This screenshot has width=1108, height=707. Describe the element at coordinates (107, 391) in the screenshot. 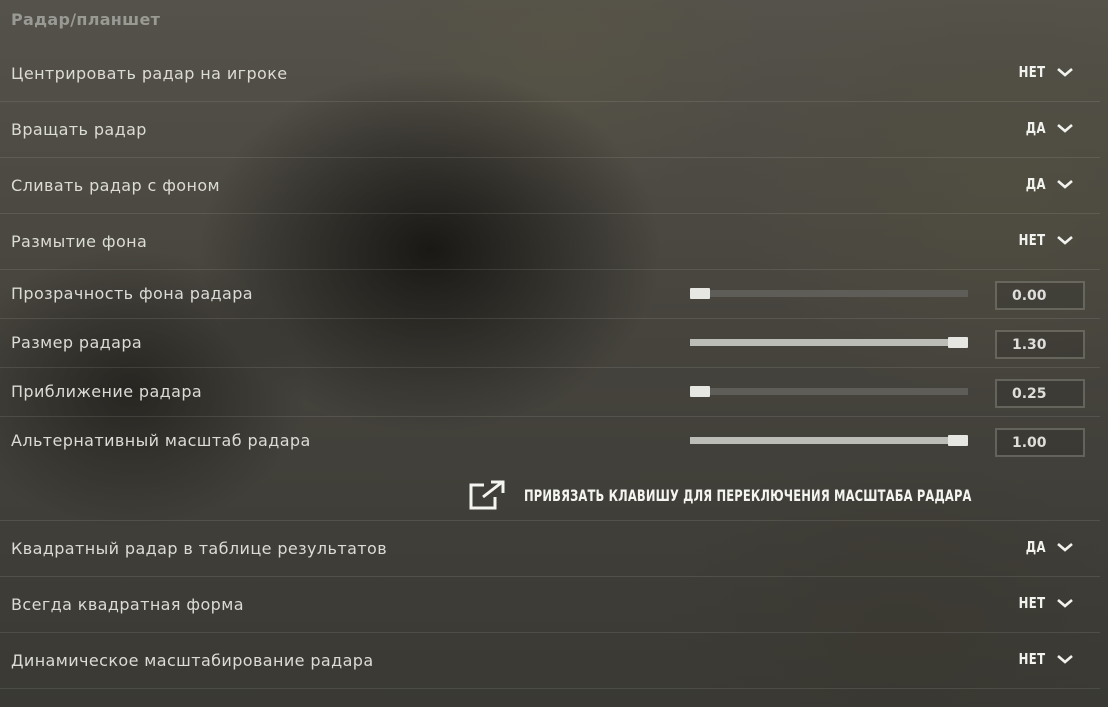

I see `setting-label: Приближение радара` at that location.